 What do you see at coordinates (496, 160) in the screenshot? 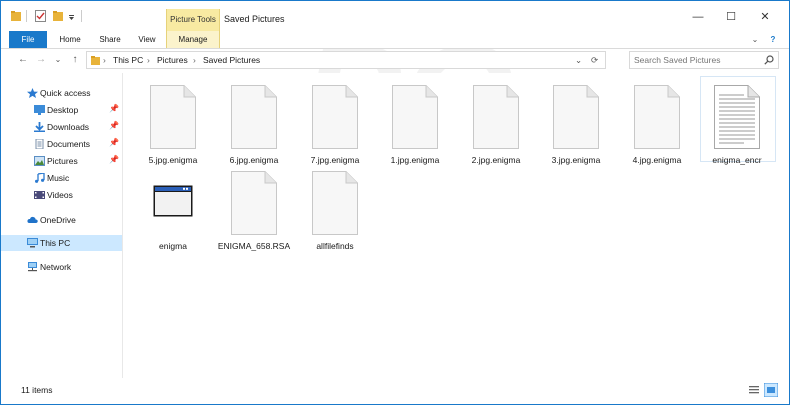
I see `file-name: 2.jpg.enigma` at bounding box center [496, 160].